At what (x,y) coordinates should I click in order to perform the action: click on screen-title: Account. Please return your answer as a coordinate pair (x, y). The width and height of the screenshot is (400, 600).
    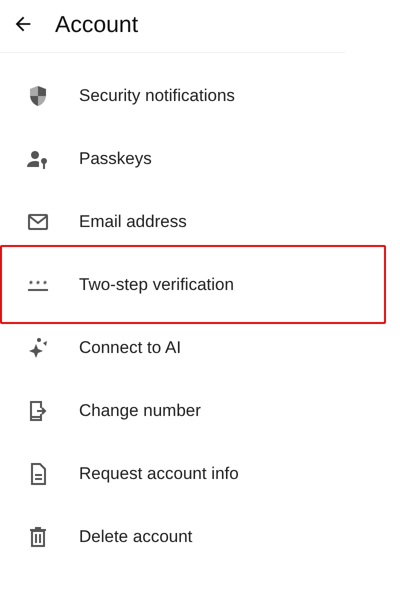
    Looking at the image, I should click on (96, 24).